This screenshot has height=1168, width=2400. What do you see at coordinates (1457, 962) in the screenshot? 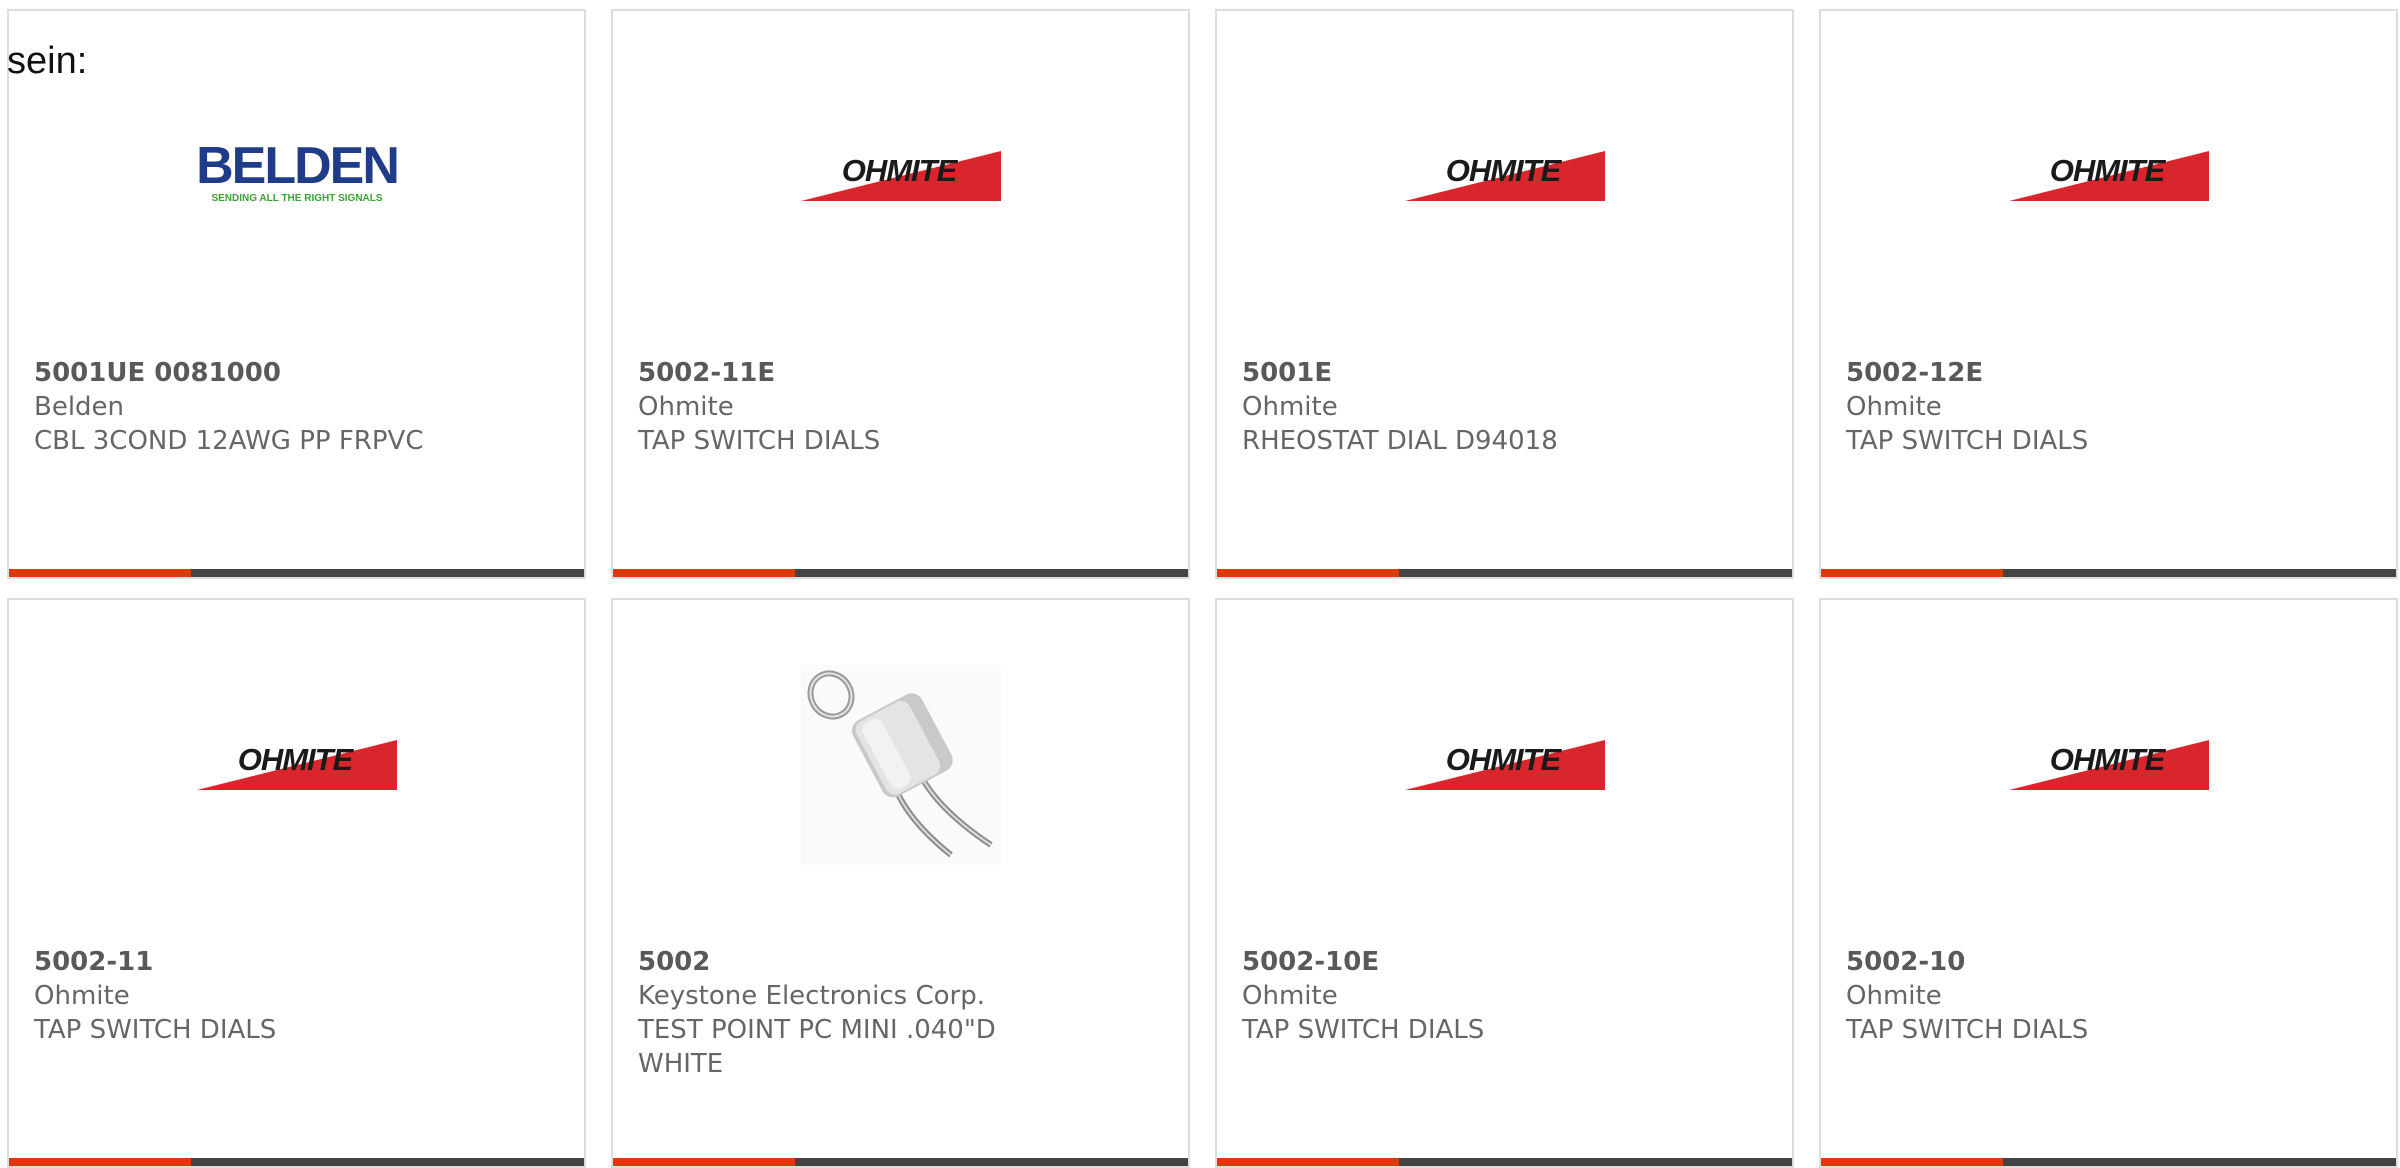
I see `part-number: 5002-10E` at bounding box center [1457, 962].